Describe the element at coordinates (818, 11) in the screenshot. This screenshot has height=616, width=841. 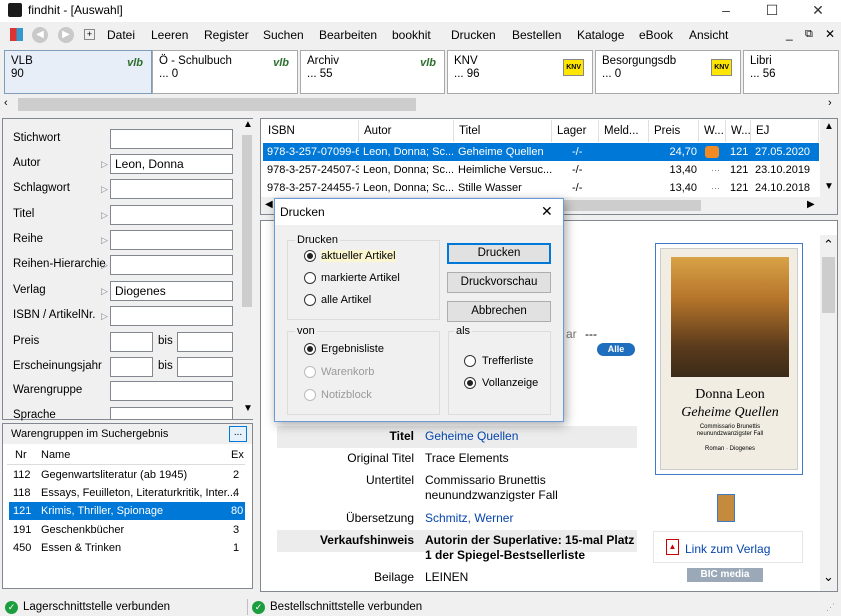
I see `close-icon: ✕` at that location.